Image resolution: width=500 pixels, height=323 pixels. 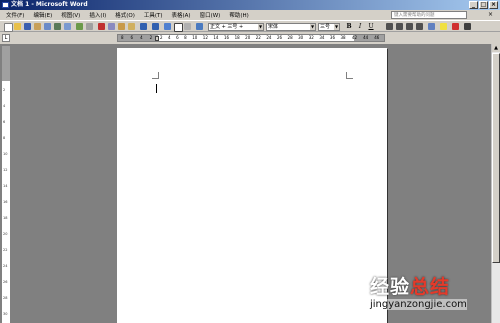 I want to click on hyperlink-icon, so click(x=167, y=26).